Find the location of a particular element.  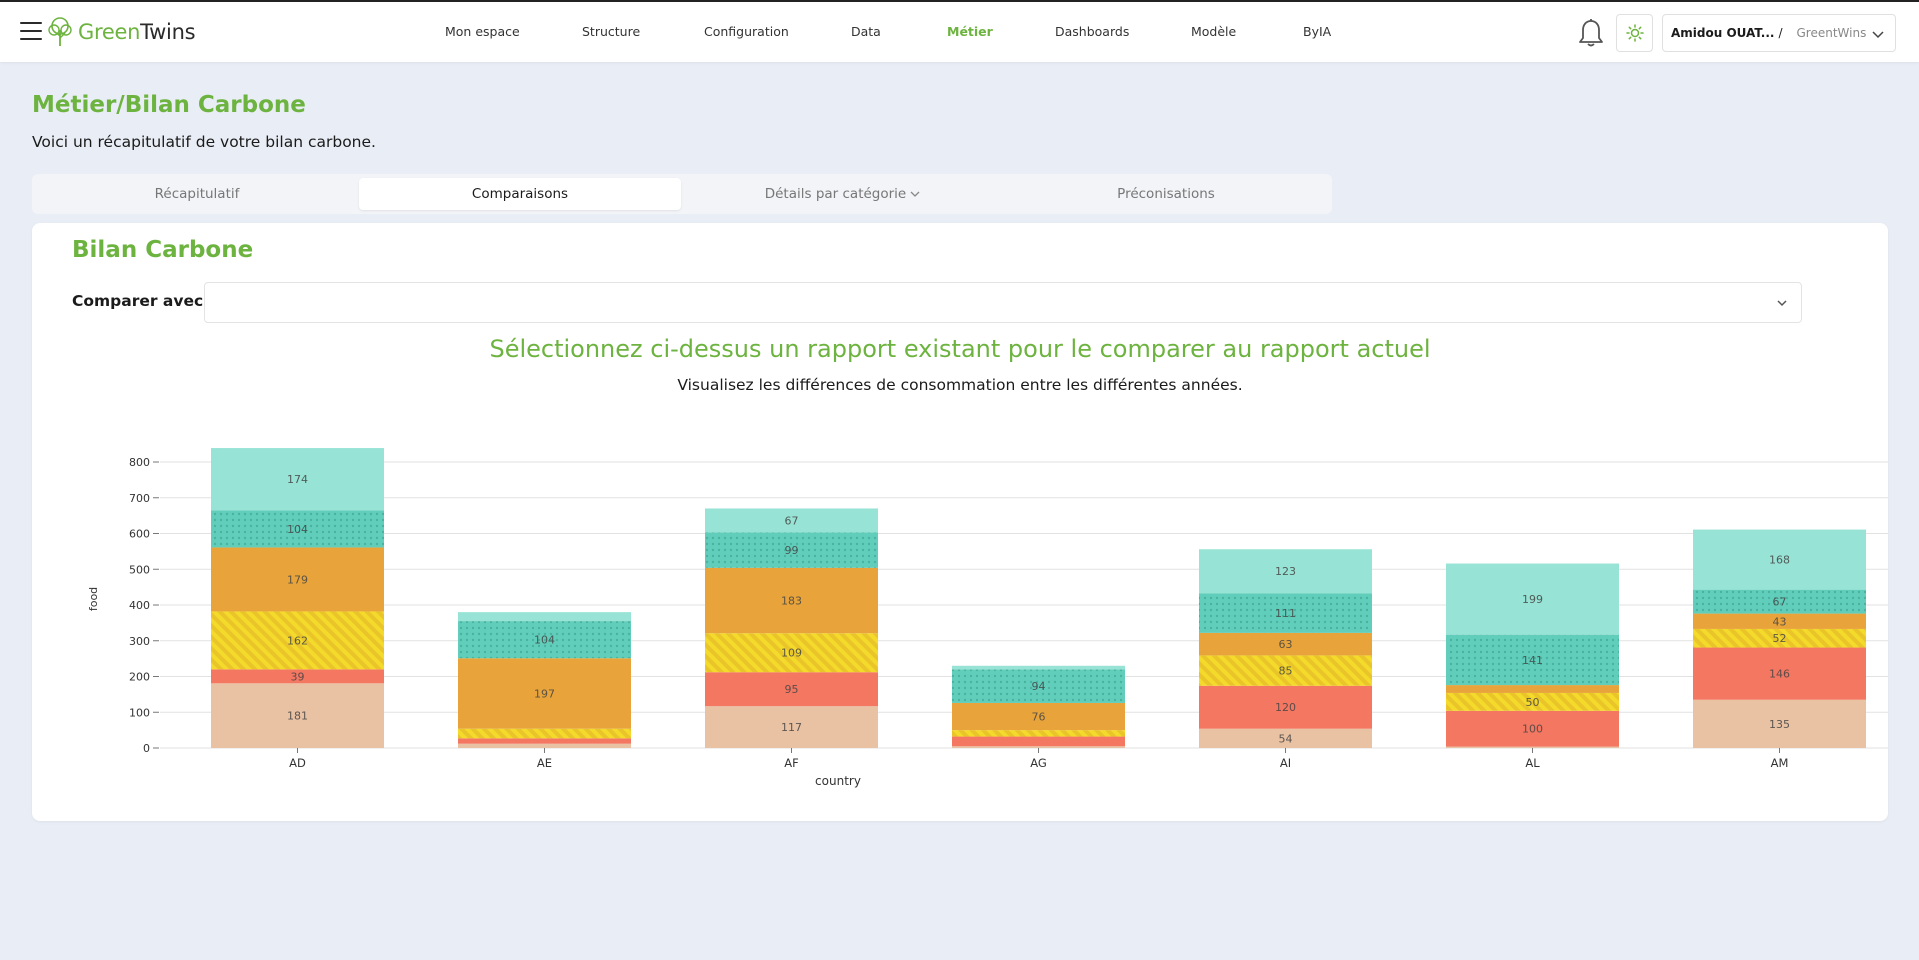

bar-value-label: 174 is located at coordinates (297, 479).